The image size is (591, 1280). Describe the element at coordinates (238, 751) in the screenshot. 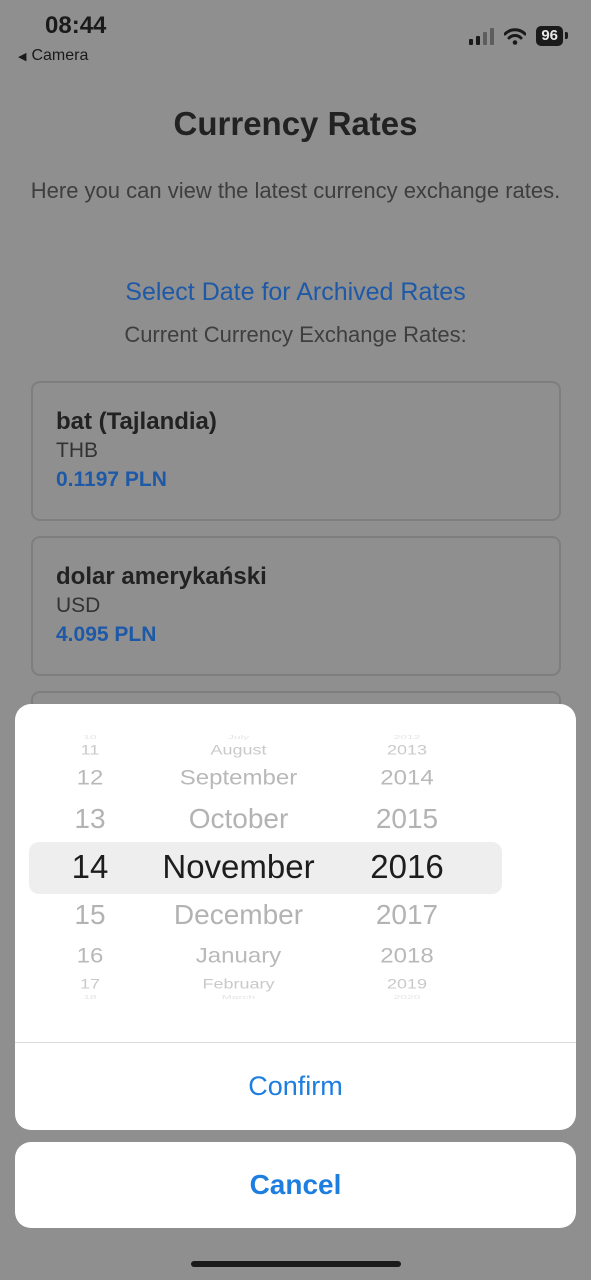

I see `month-option: August` at that location.